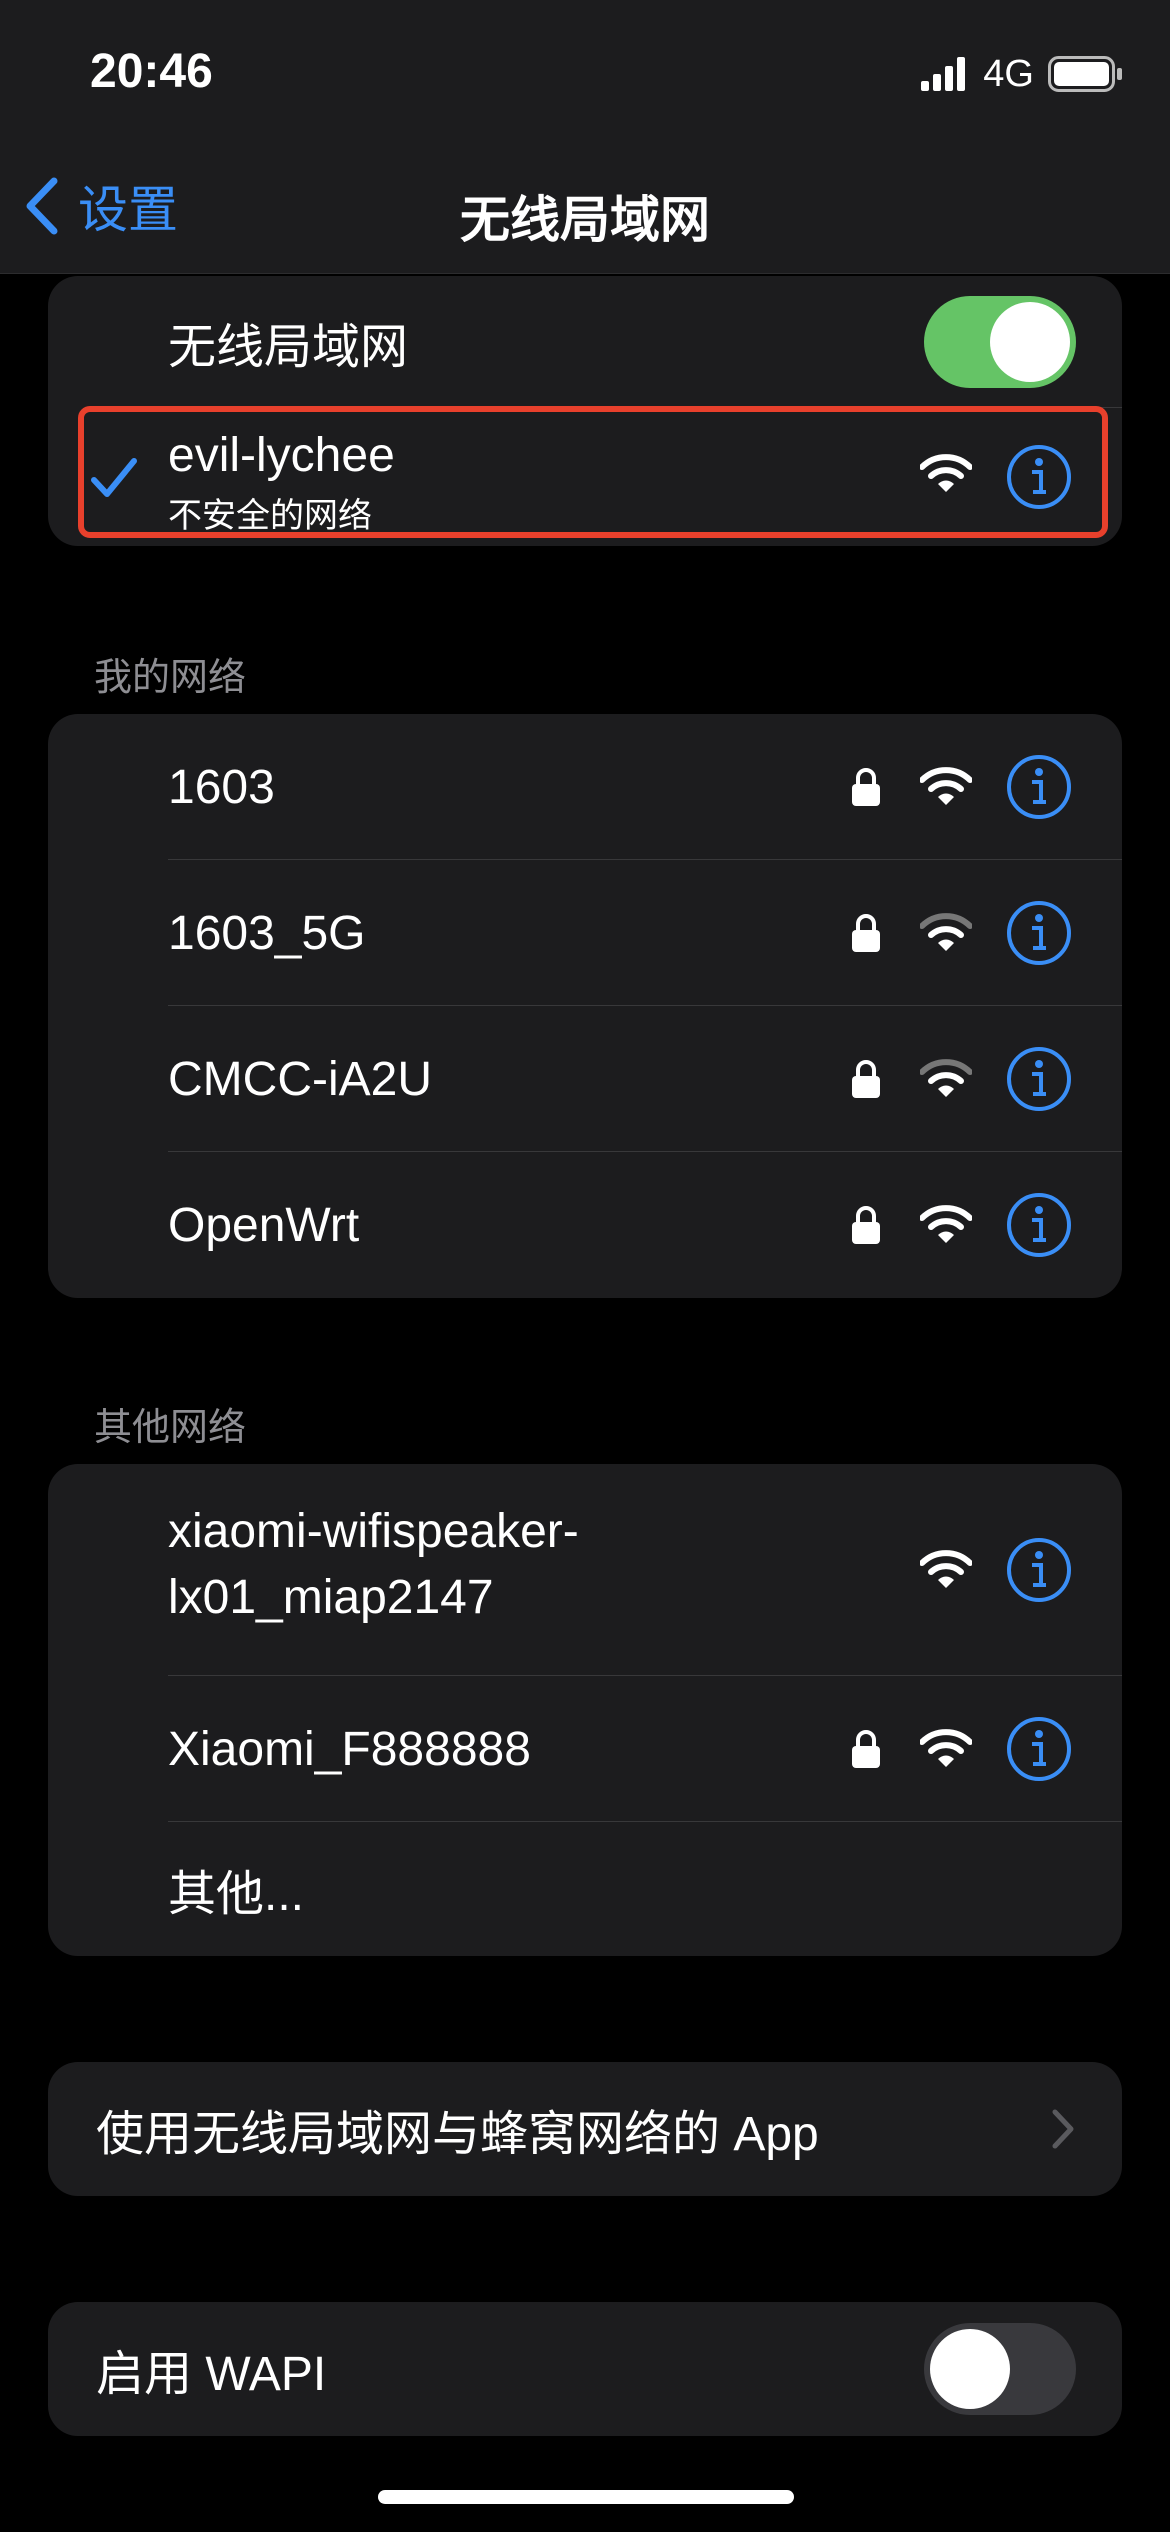 The image size is (1170, 2532). I want to click on wapi-group: 启用 WAPI, so click(585, 2369).